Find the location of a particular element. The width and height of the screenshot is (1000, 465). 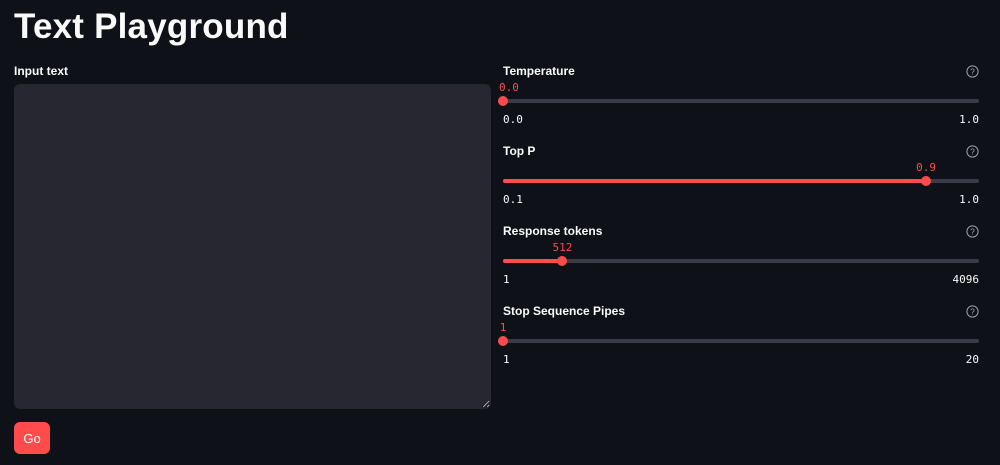

response-tokens-slider-group: Response tokens ? 512 1 4096 is located at coordinates (741, 264).